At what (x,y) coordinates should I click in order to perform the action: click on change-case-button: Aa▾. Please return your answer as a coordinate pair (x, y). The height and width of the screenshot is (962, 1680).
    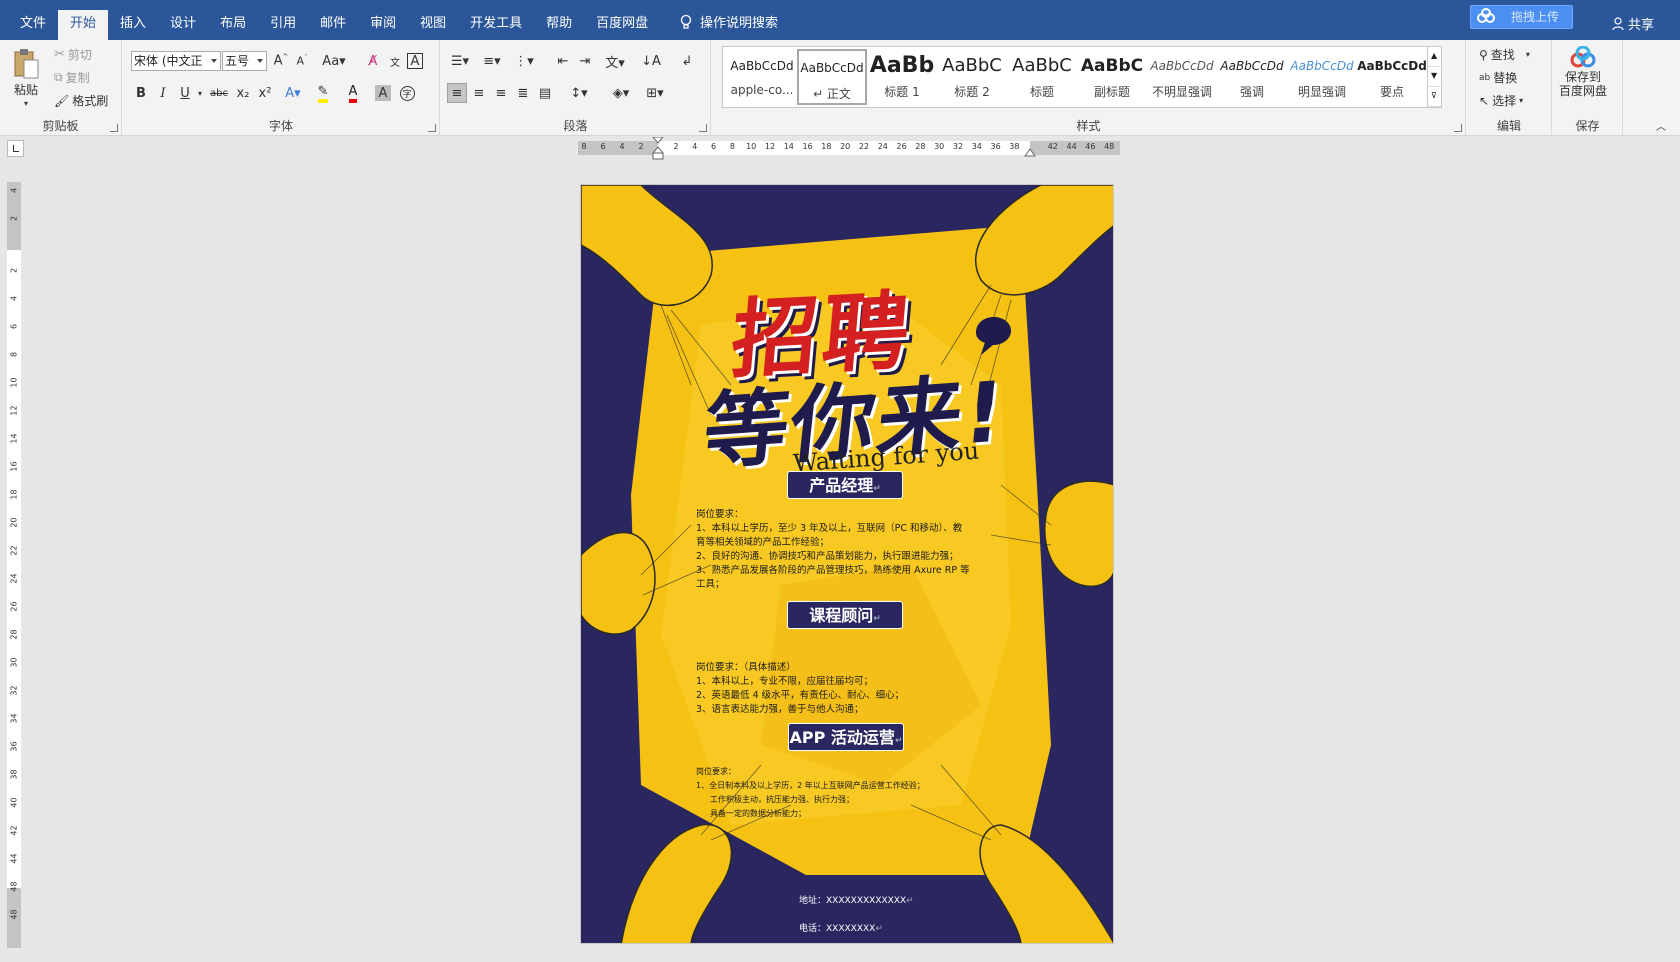
    Looking at the image, I should click on (334, 61).